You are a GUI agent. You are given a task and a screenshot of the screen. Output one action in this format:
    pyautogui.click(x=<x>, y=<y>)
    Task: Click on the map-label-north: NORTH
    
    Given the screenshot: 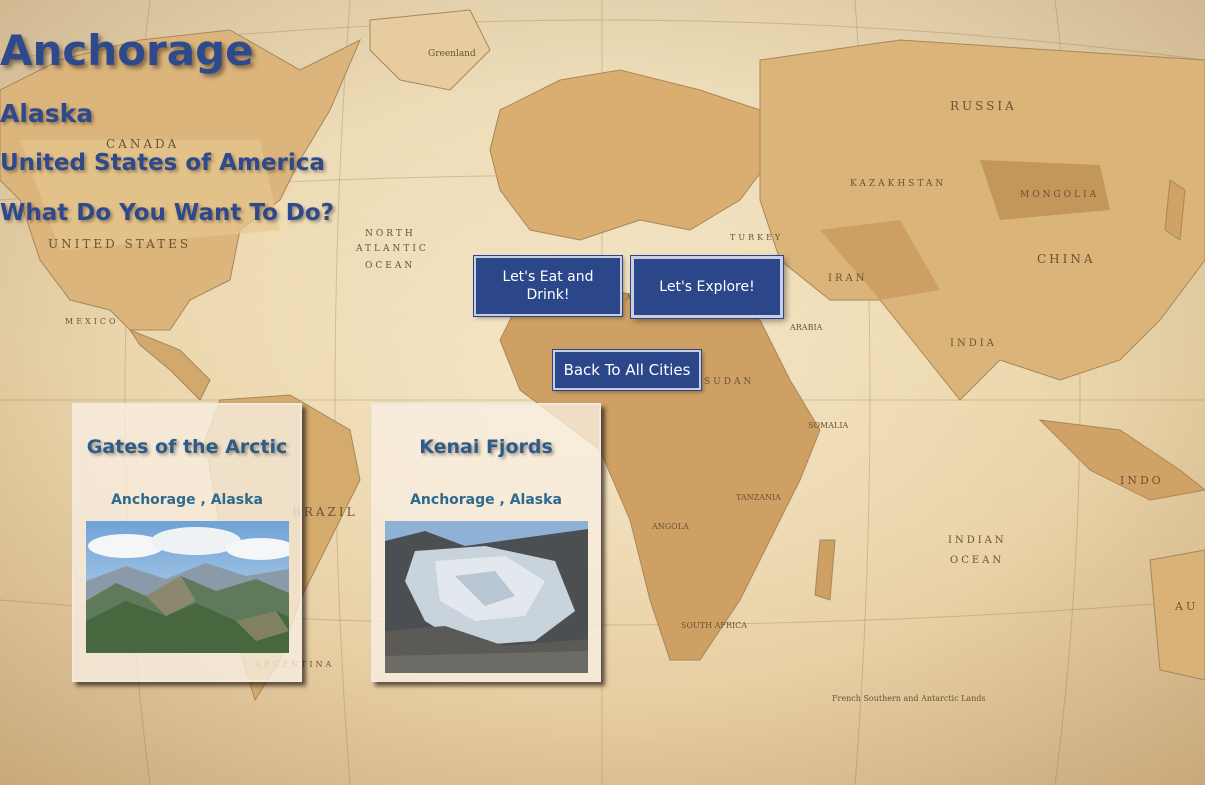 What is the action you would take?
    pyautogui.click(x=390, y=234)
    